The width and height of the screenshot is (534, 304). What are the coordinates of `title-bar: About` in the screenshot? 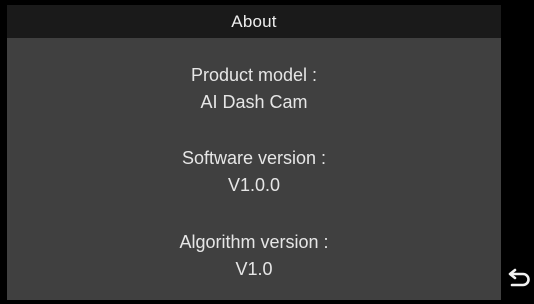 It's located at (254, 21).